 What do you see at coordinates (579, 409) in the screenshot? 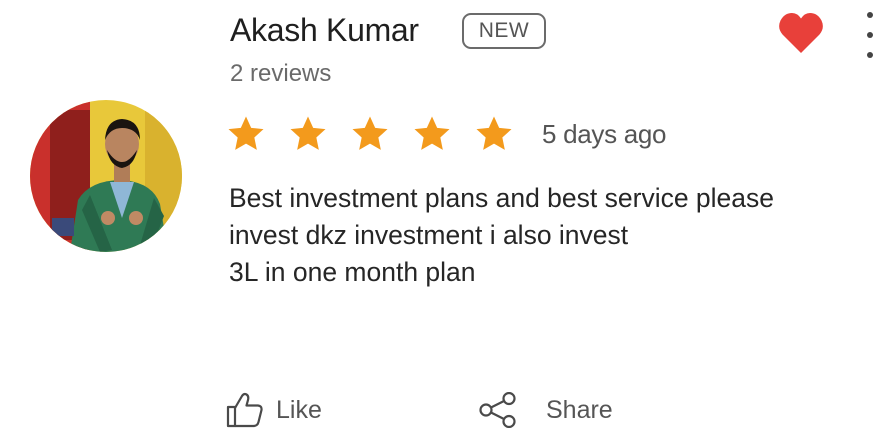
I see `share-label: Share` at bounding box center [579, 409].